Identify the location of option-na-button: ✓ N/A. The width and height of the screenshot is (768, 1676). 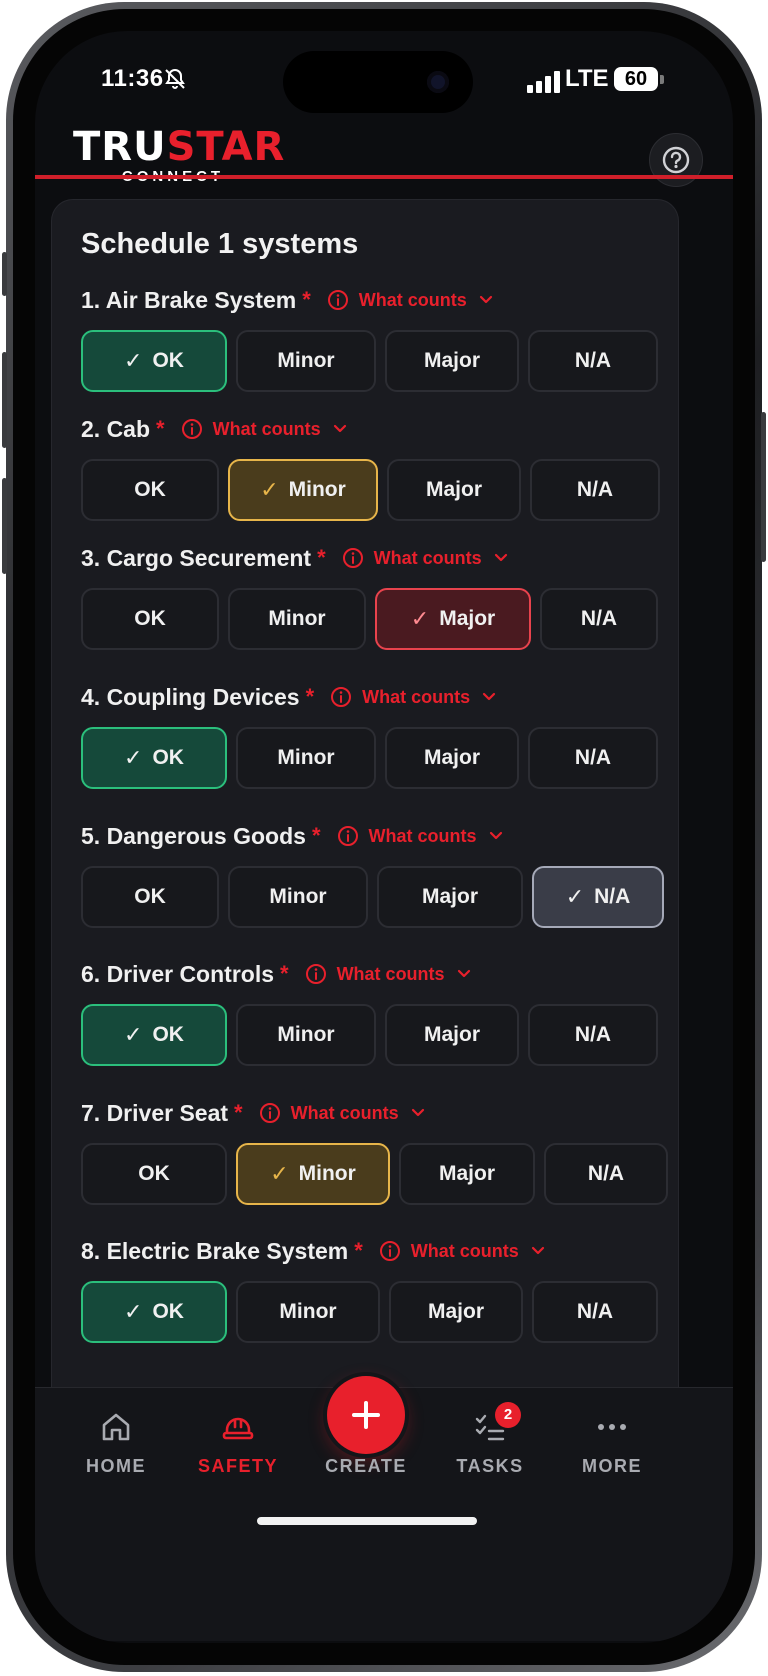
(598, 897).